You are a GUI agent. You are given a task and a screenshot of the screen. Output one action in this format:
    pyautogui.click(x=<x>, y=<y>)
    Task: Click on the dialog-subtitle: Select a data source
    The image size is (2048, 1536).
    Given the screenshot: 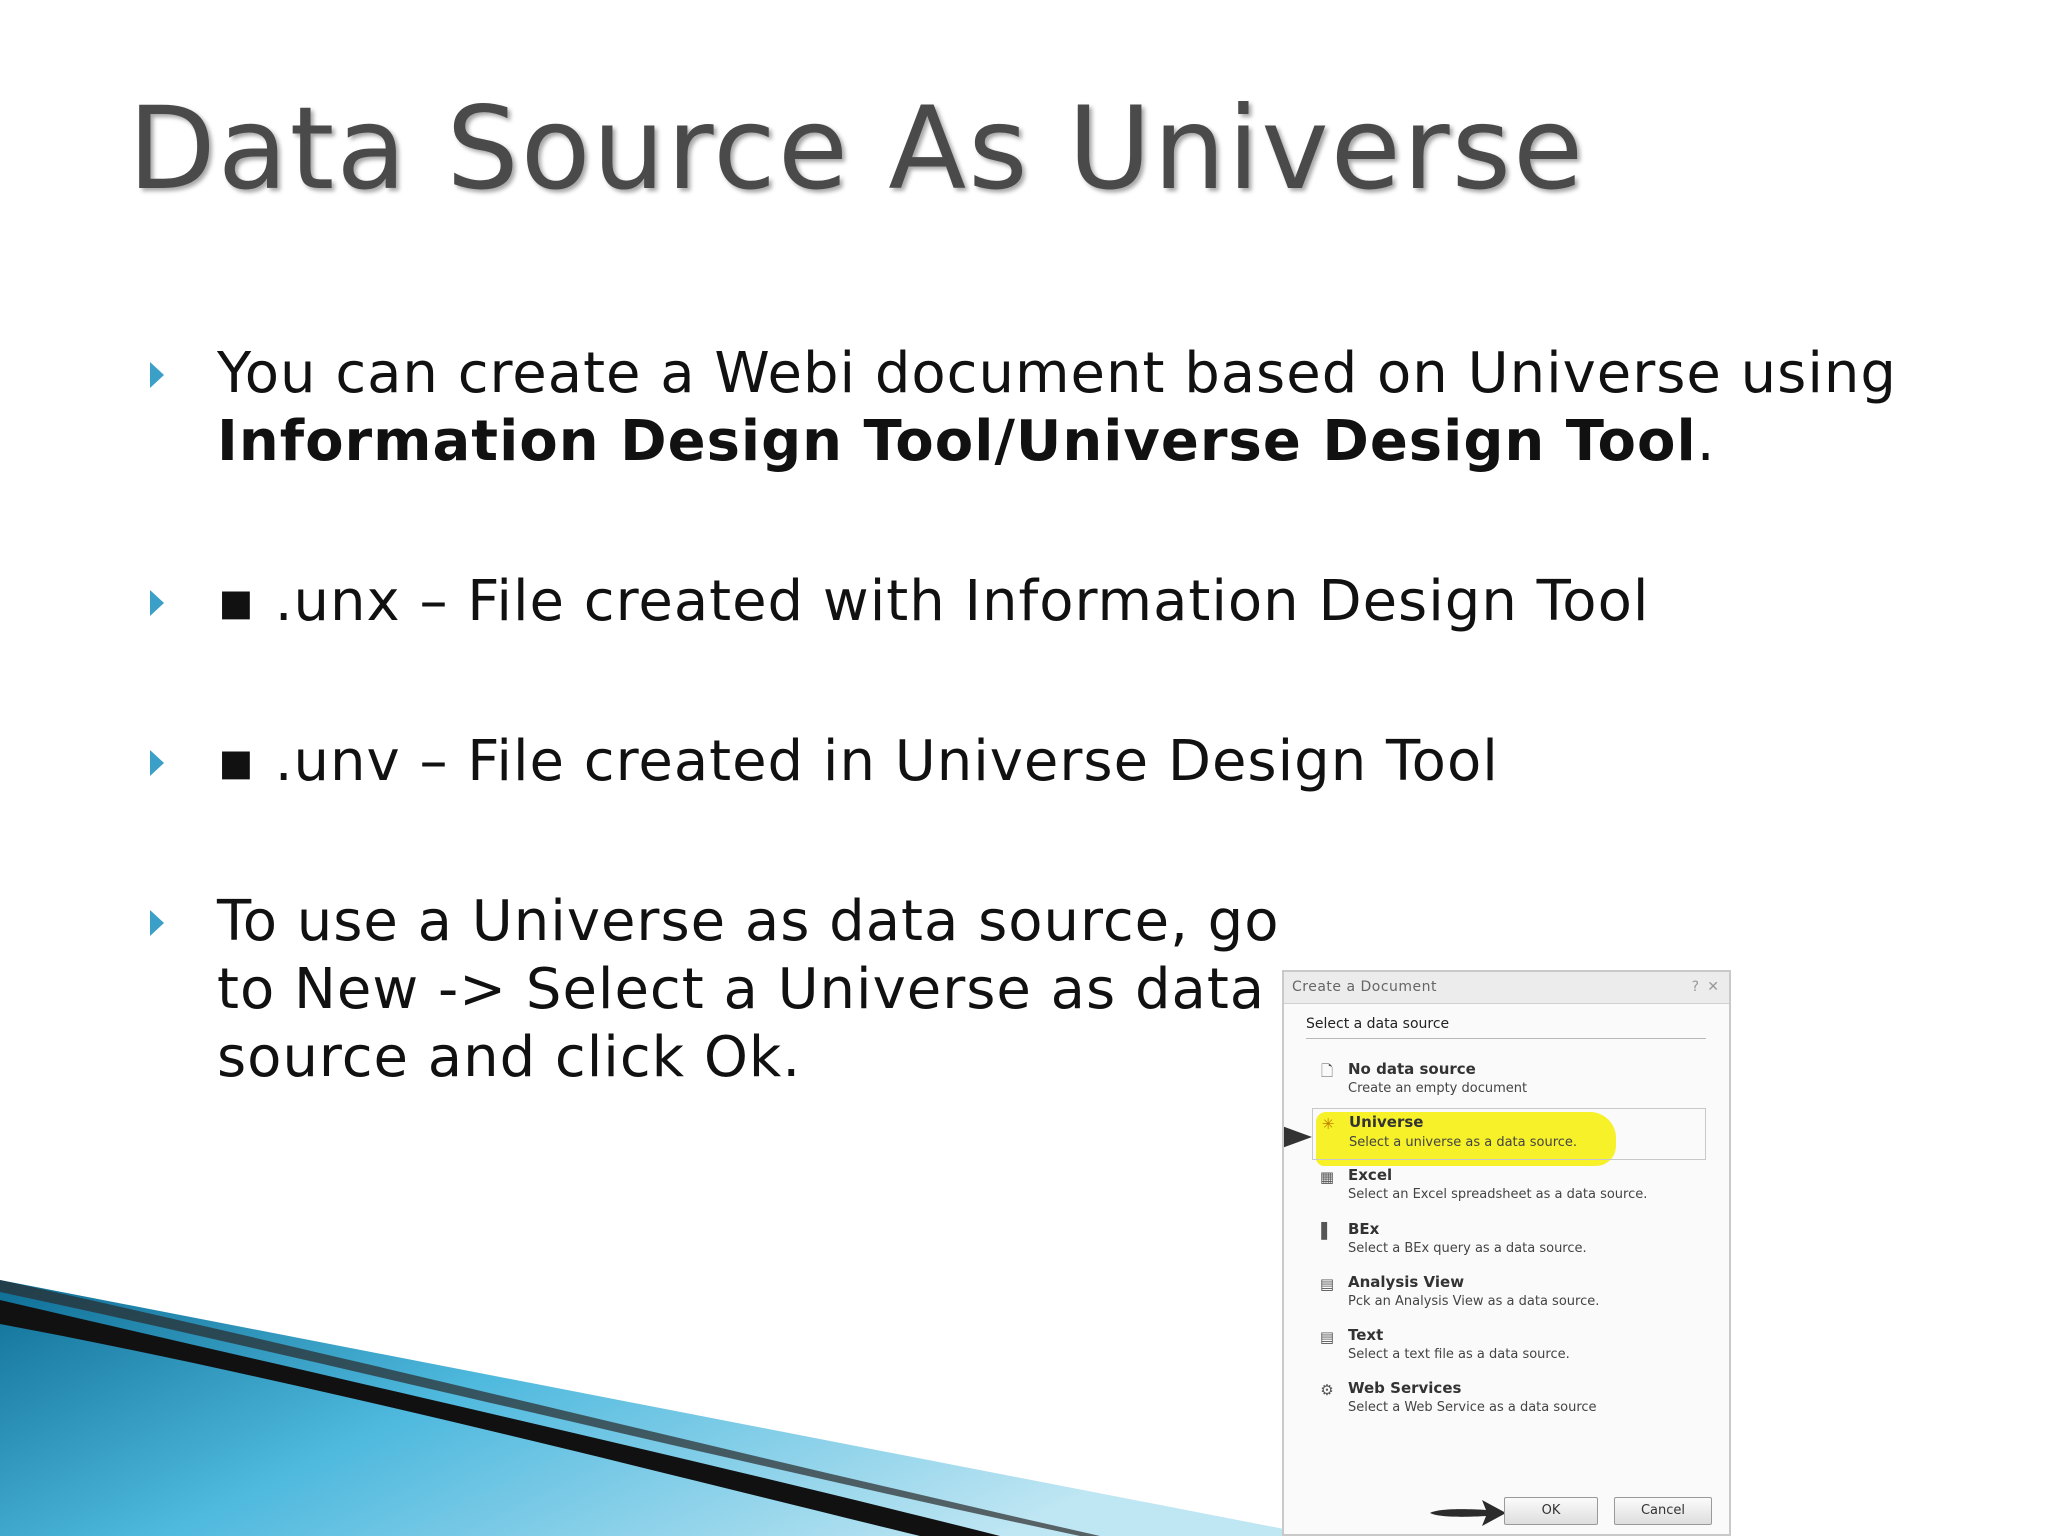 What is the action you would take?
    pyautogui.click(x=1378, y=1024)
    